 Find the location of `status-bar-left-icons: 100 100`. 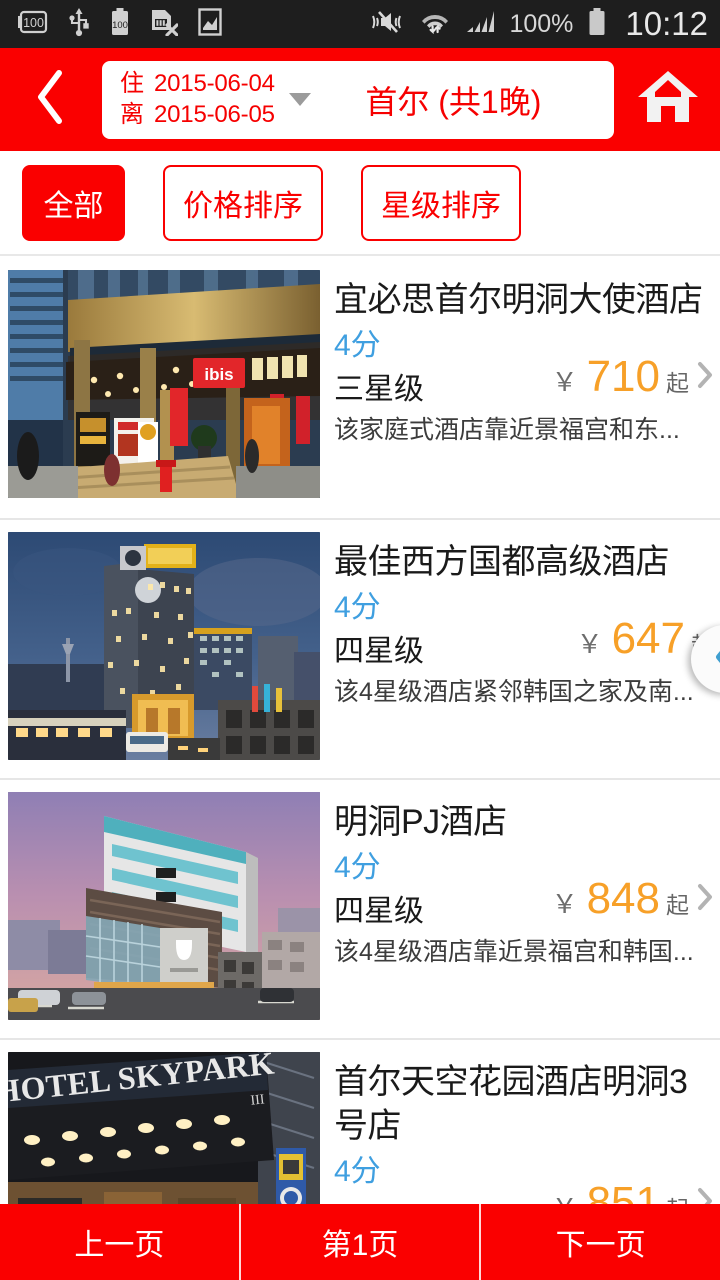

status-bar-left-icons: 100 100 is located at coordinates (120, 24).